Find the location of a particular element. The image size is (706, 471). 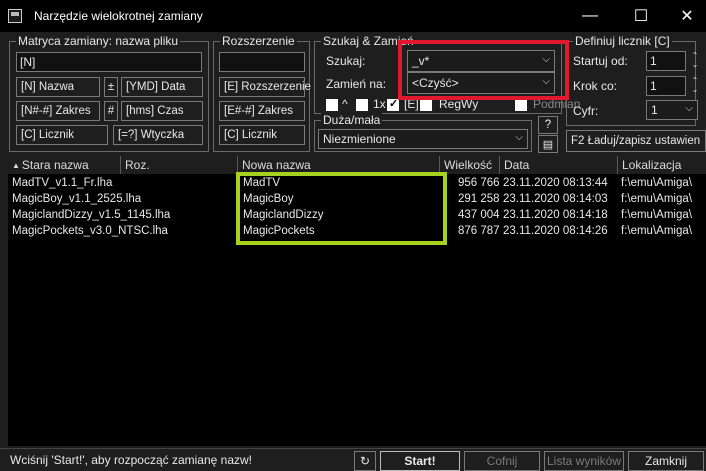

undo-button: Cofnij is located at coordinates (502, 461).